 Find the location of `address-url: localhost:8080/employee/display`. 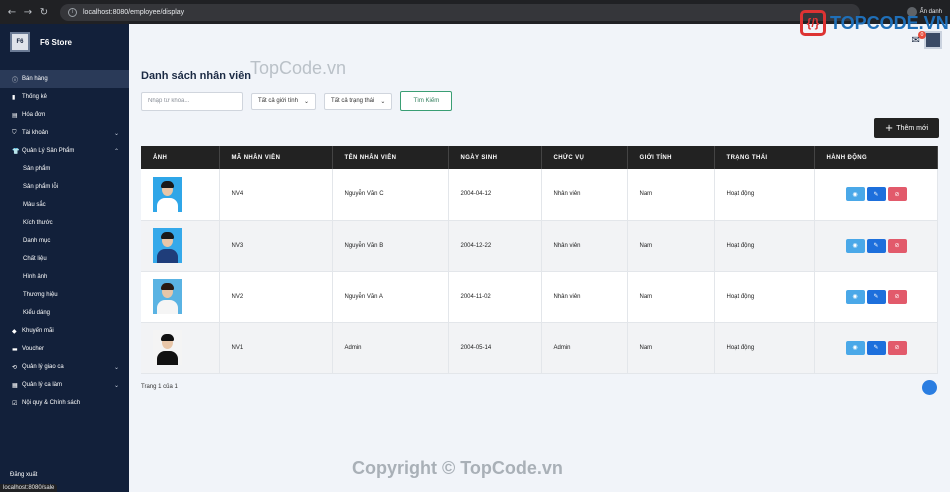

address-url: localhost:8080/employee/display is located at coordinates (134, 12).